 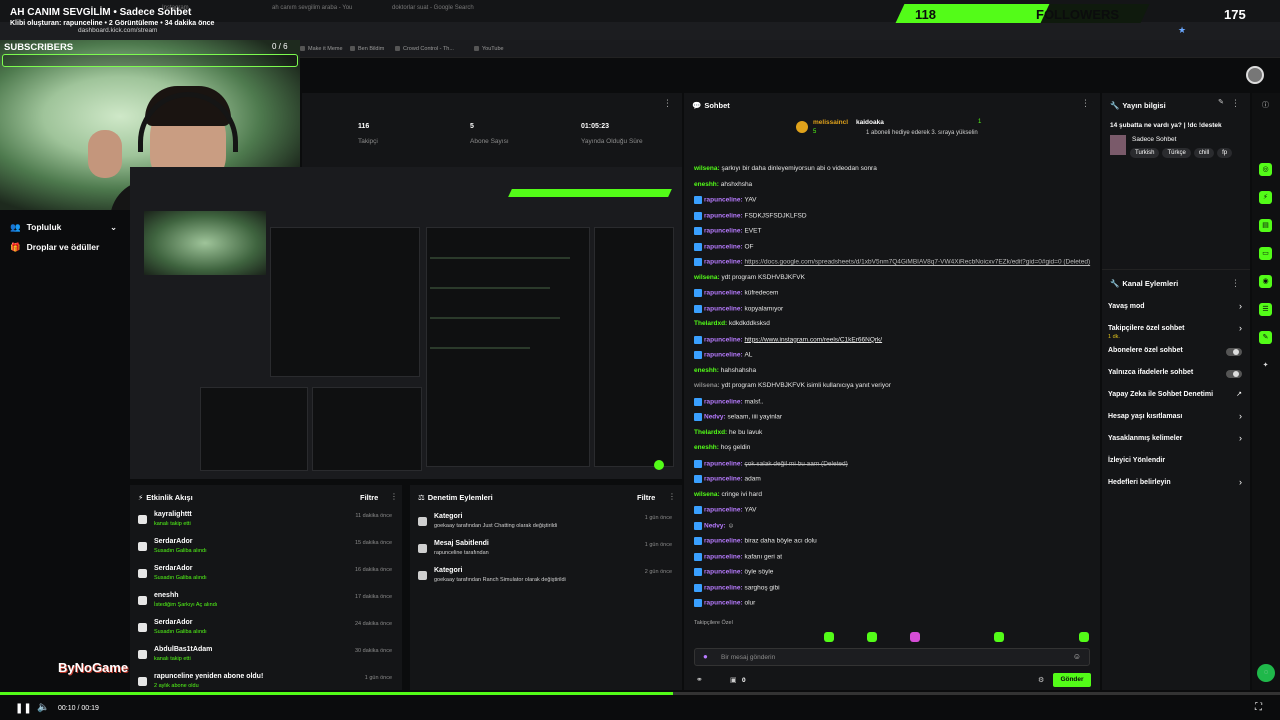 I want to click on gift-user-name: kaidoaka, so click(x=870, y=122).